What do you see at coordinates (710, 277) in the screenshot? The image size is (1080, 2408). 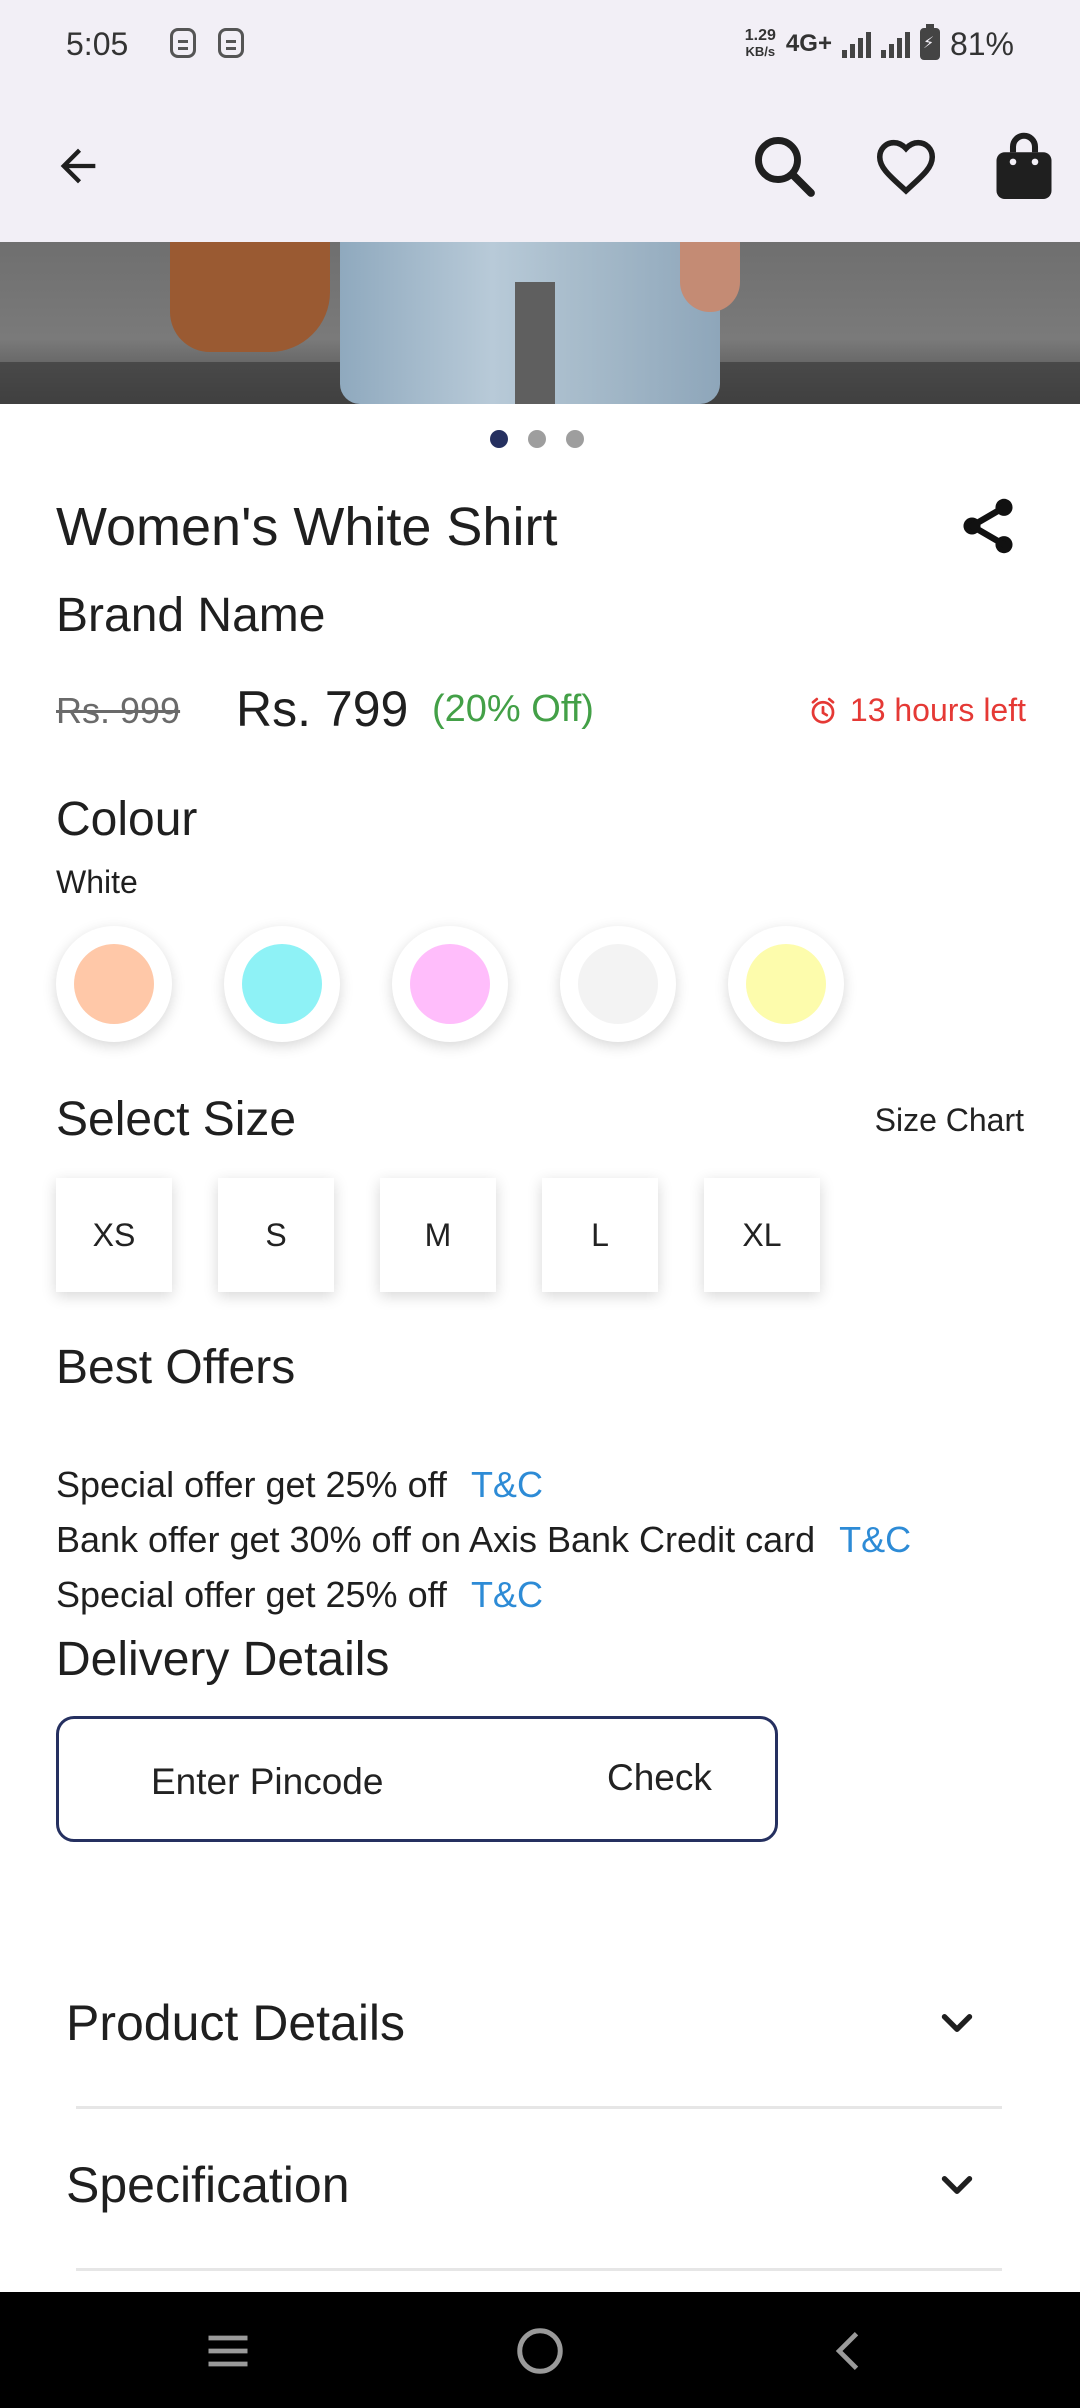 I see `image-hand` at bounding box center [710, 277].